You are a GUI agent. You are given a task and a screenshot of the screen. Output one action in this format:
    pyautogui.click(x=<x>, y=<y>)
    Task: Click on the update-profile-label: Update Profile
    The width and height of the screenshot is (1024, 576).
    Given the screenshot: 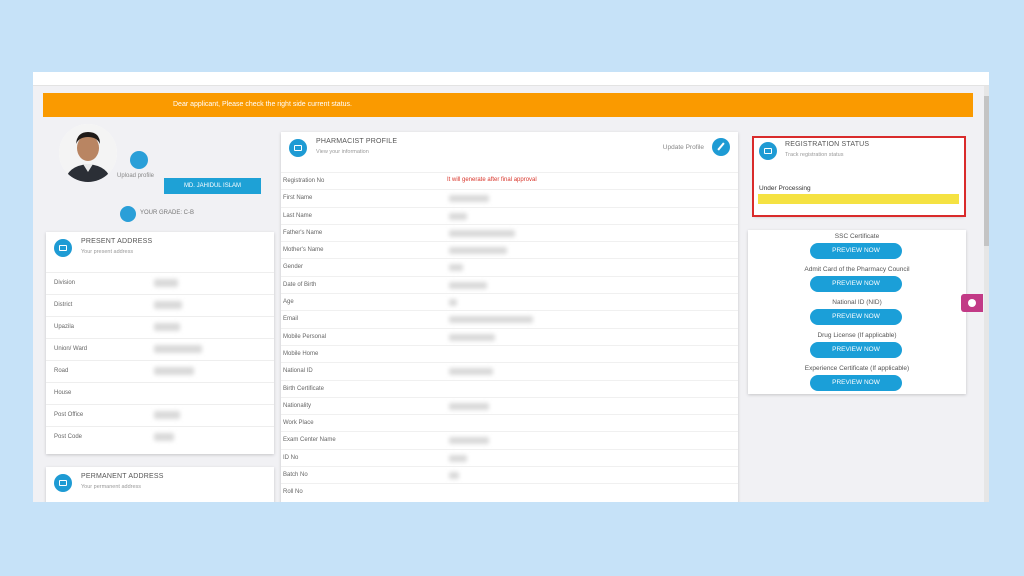 What is the action you would take?
    pyautogui.click(x=683, y=147)
    